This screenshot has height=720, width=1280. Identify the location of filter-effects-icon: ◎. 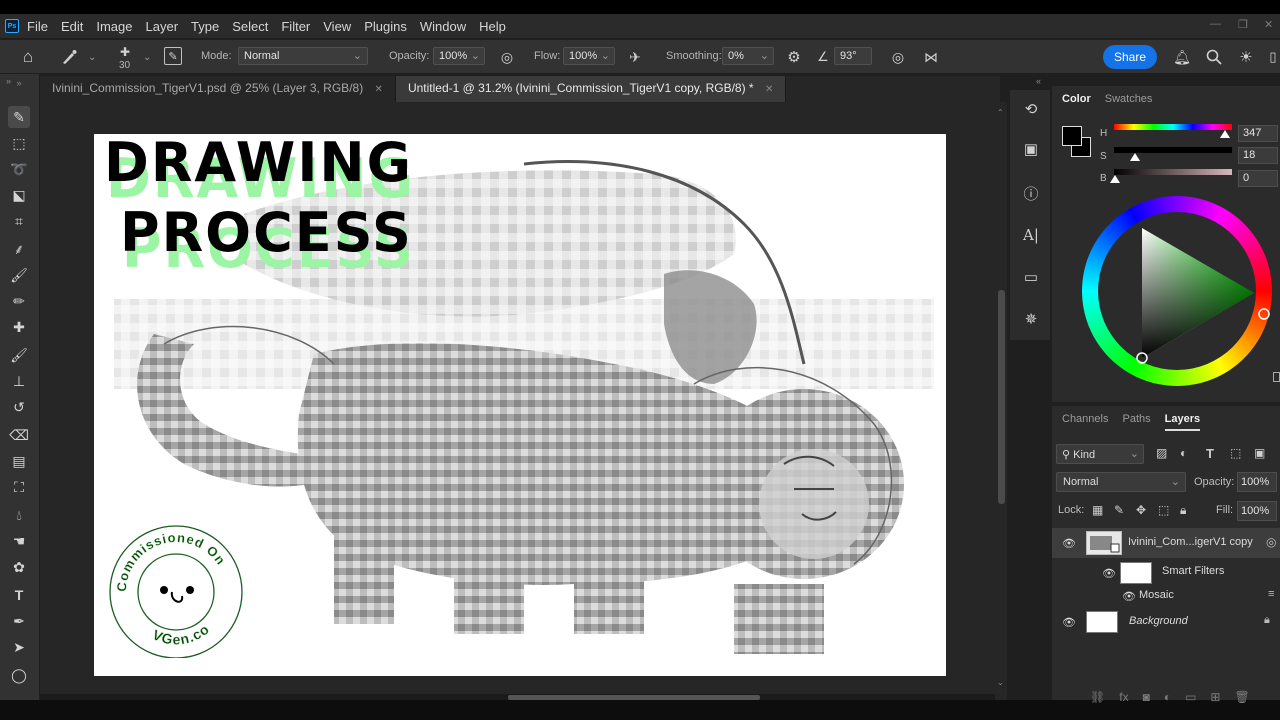
(1271, 542).